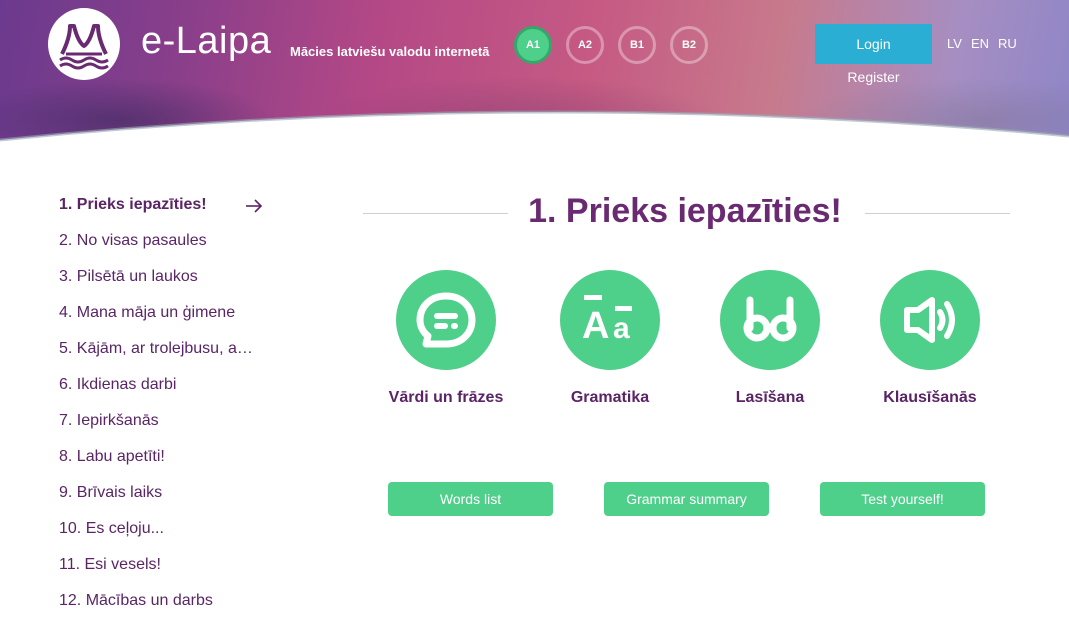  I want to click on section-label: Gramatika, so click(610, 397).